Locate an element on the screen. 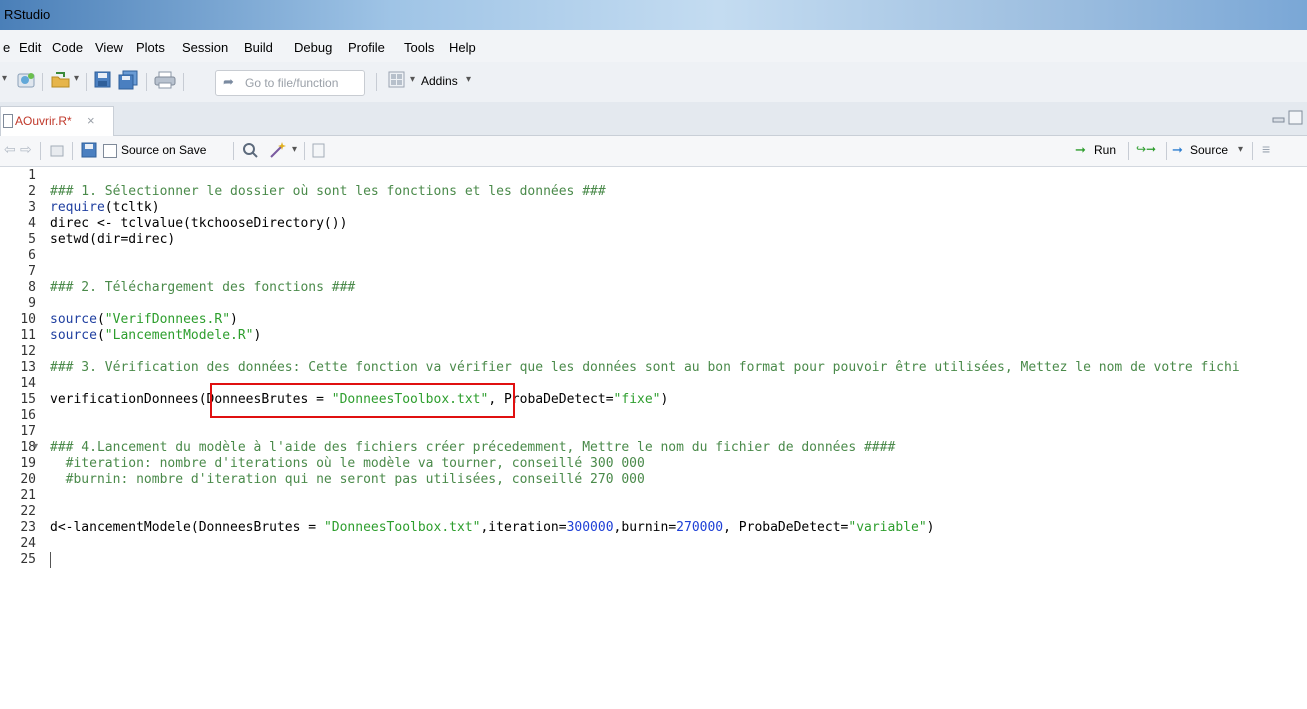  search-icon is located at coordinates (250, 150).